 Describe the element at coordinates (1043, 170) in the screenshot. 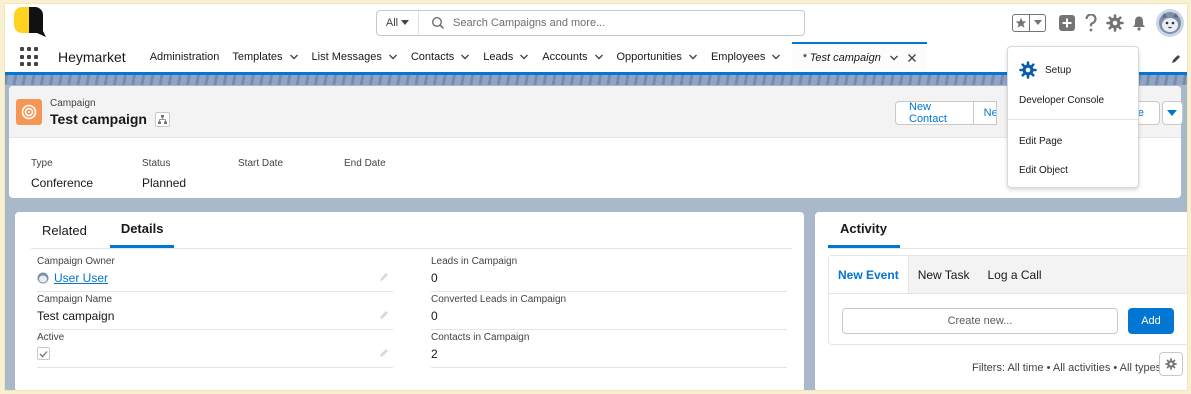

I see `menu-item-label: Edit Object` at that location.